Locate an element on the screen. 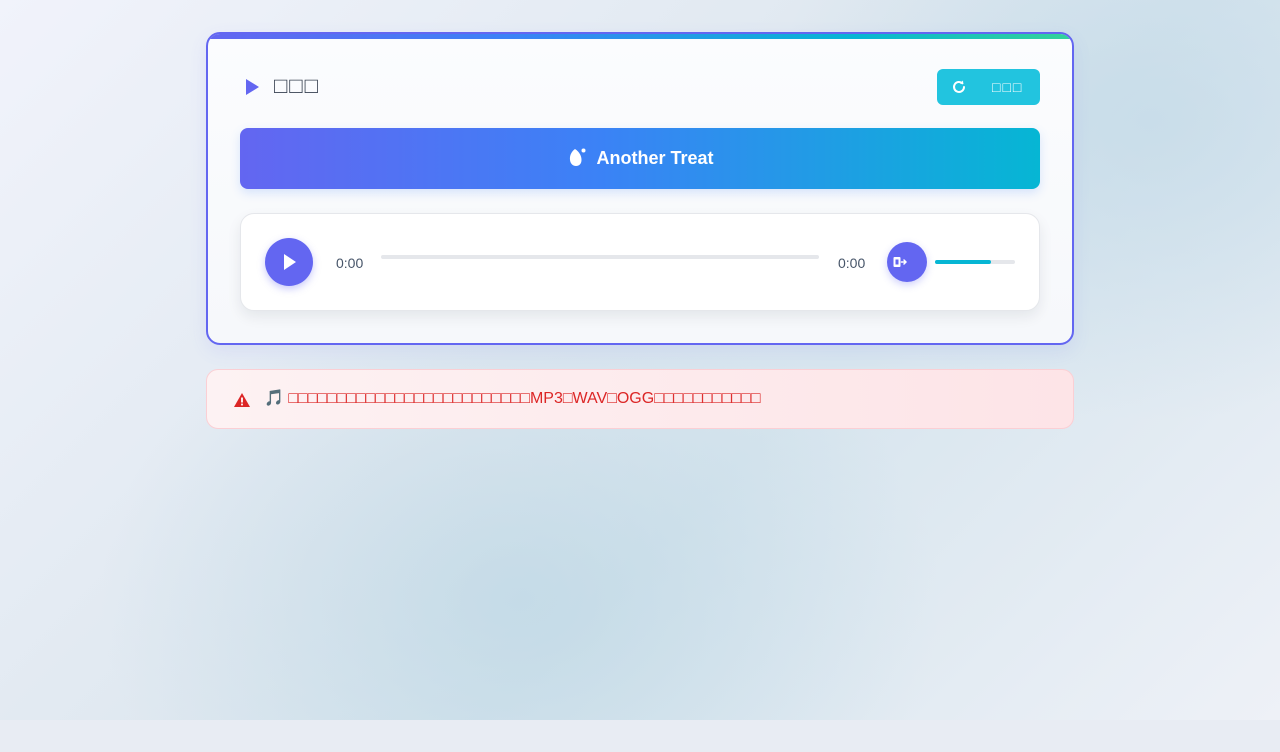 This screenshot has width=1280, height=752. audio-controls: 0:00 0:00 is located at coordinates (640, 262).